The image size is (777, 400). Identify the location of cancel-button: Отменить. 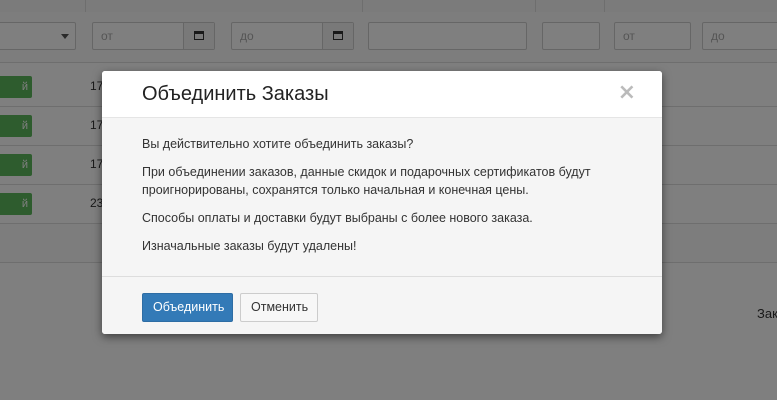
(279, 307).